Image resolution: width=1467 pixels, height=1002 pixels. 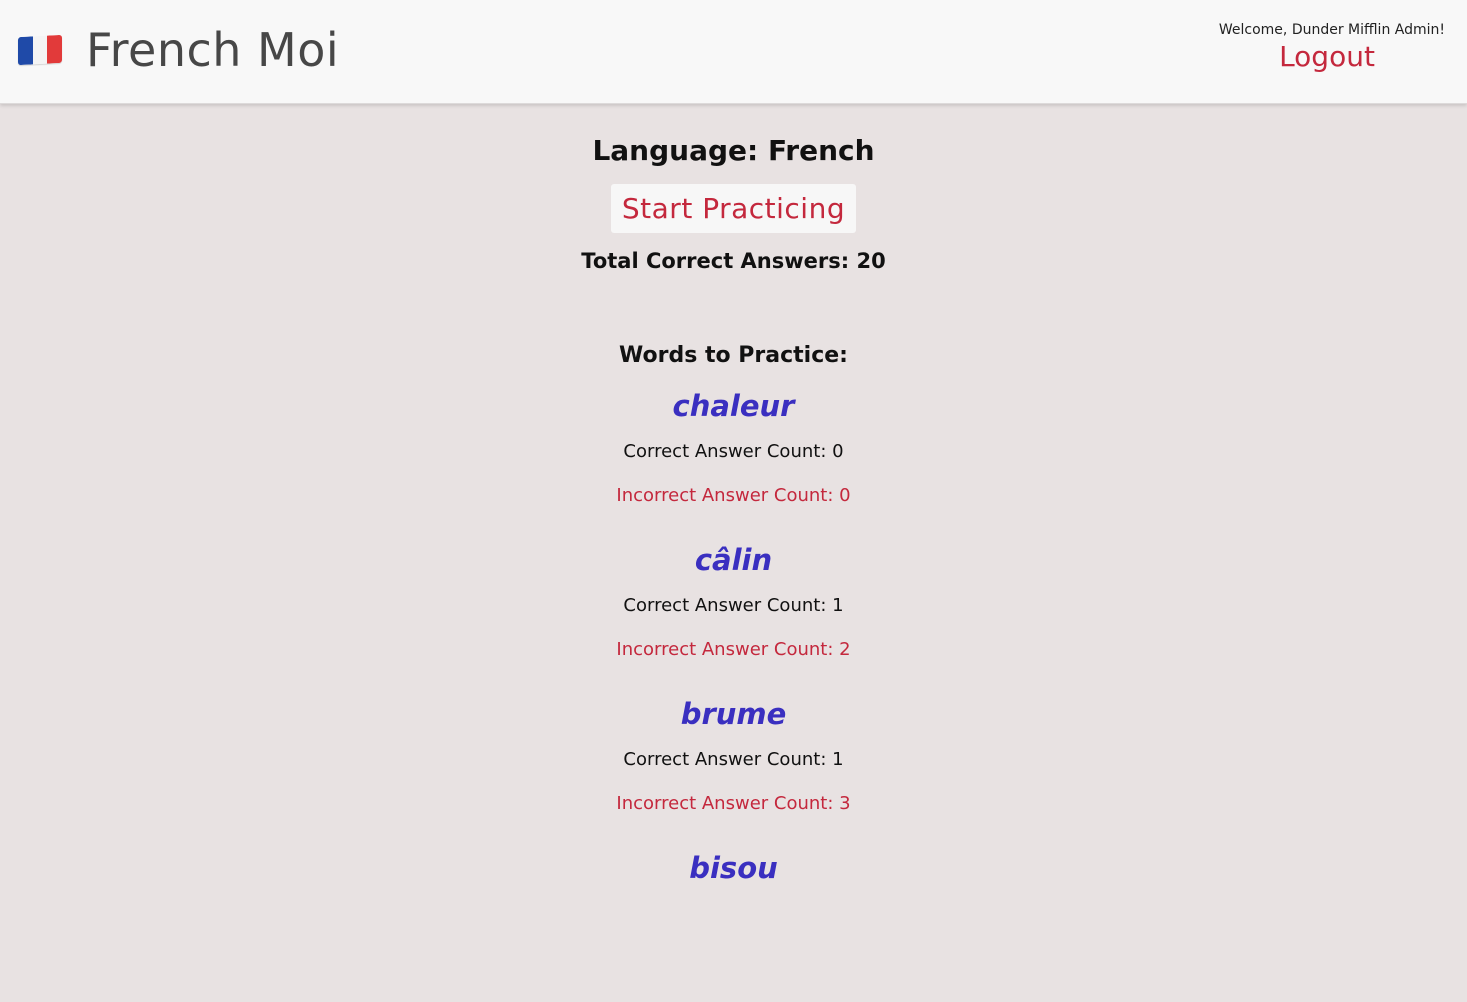 What do you see at coordinates (733, 208) in the screenshot?
I see `start-practicing-button: Start Practicing` at bounding box center [733, 208].